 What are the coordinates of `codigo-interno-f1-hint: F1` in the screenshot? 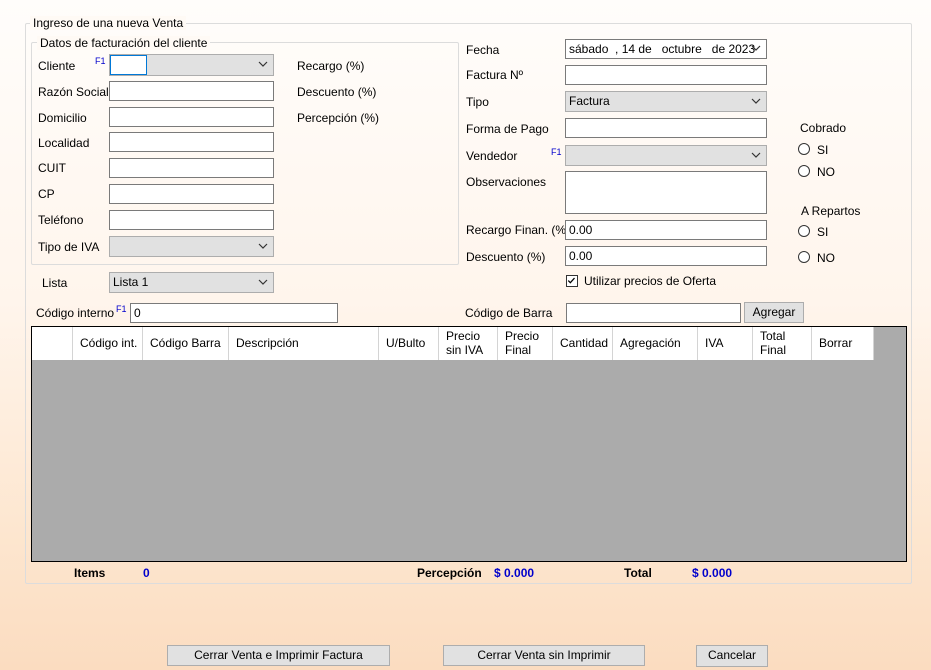 It's located at (121, 309).